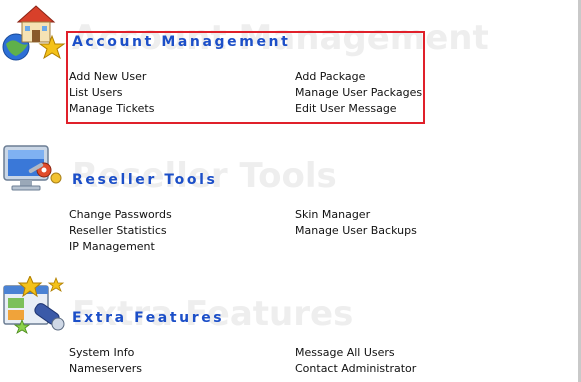  I want to click on monitor-tools-icon, so click(32, 168).